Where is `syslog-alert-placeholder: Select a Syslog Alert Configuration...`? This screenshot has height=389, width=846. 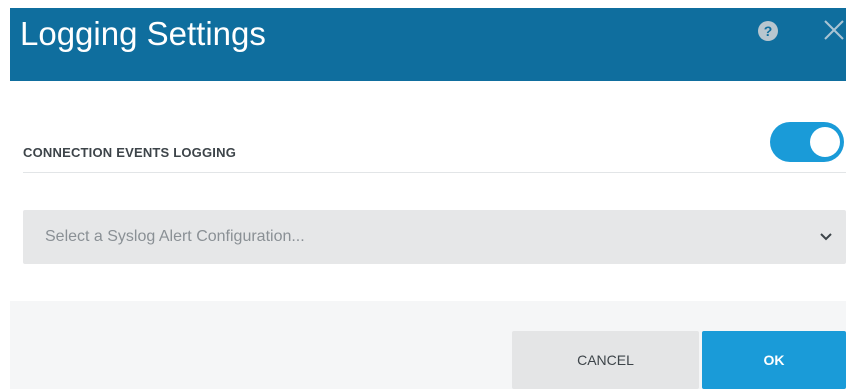
syslog-alert-placeholder: Select a Syslog Alert Configuration... is located at coordinates (175, 236).